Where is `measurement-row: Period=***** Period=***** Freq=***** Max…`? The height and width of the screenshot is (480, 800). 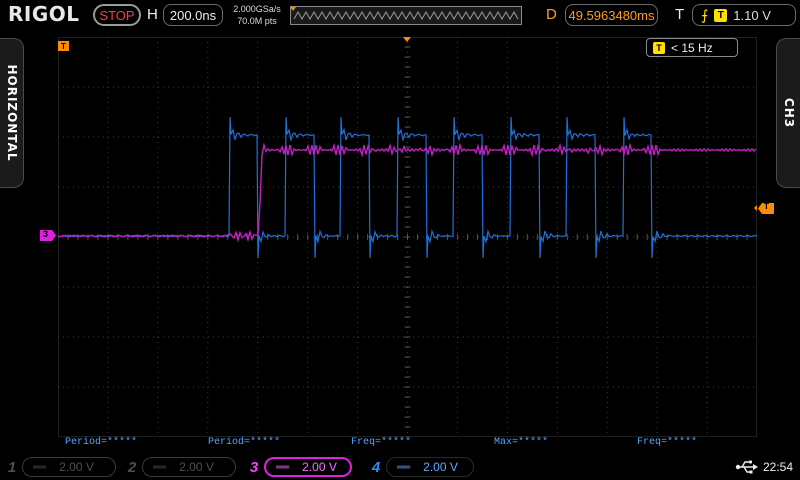
measurement-row: Period=***** Period=***** Freq=***** Max… is located at coordinates (407, 444).